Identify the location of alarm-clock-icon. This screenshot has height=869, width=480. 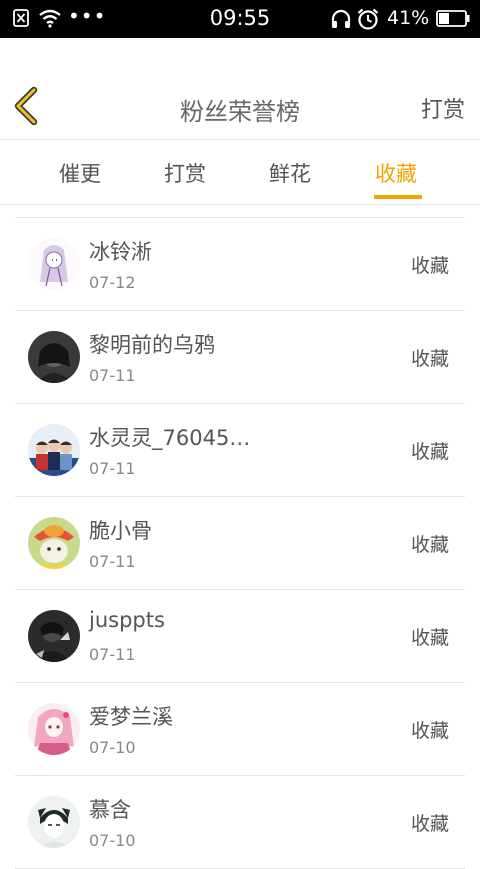
(368, 19).